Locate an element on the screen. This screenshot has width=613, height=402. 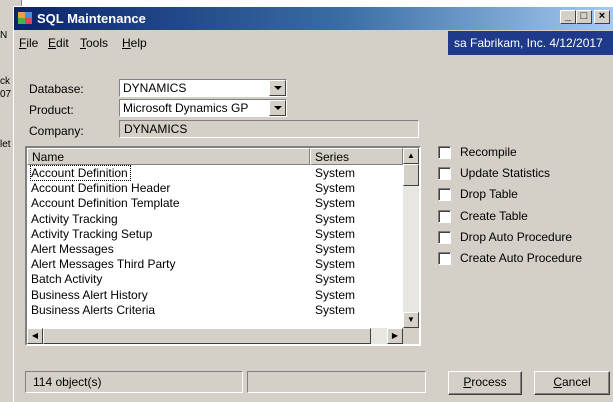
table-row: Account Definition System is located at coordinates (215, 173).